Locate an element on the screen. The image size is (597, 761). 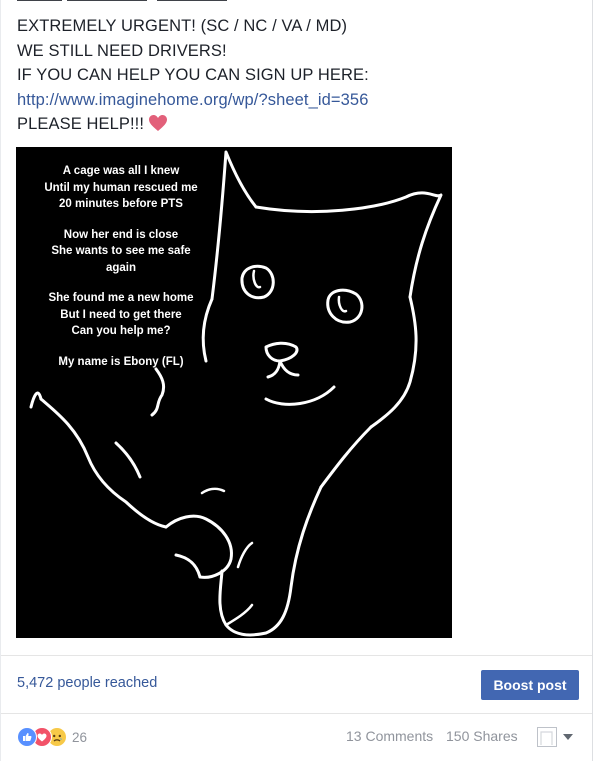
post-line-2: WE STILL NEED DRIVERS! is located at coordinates (122, 50).